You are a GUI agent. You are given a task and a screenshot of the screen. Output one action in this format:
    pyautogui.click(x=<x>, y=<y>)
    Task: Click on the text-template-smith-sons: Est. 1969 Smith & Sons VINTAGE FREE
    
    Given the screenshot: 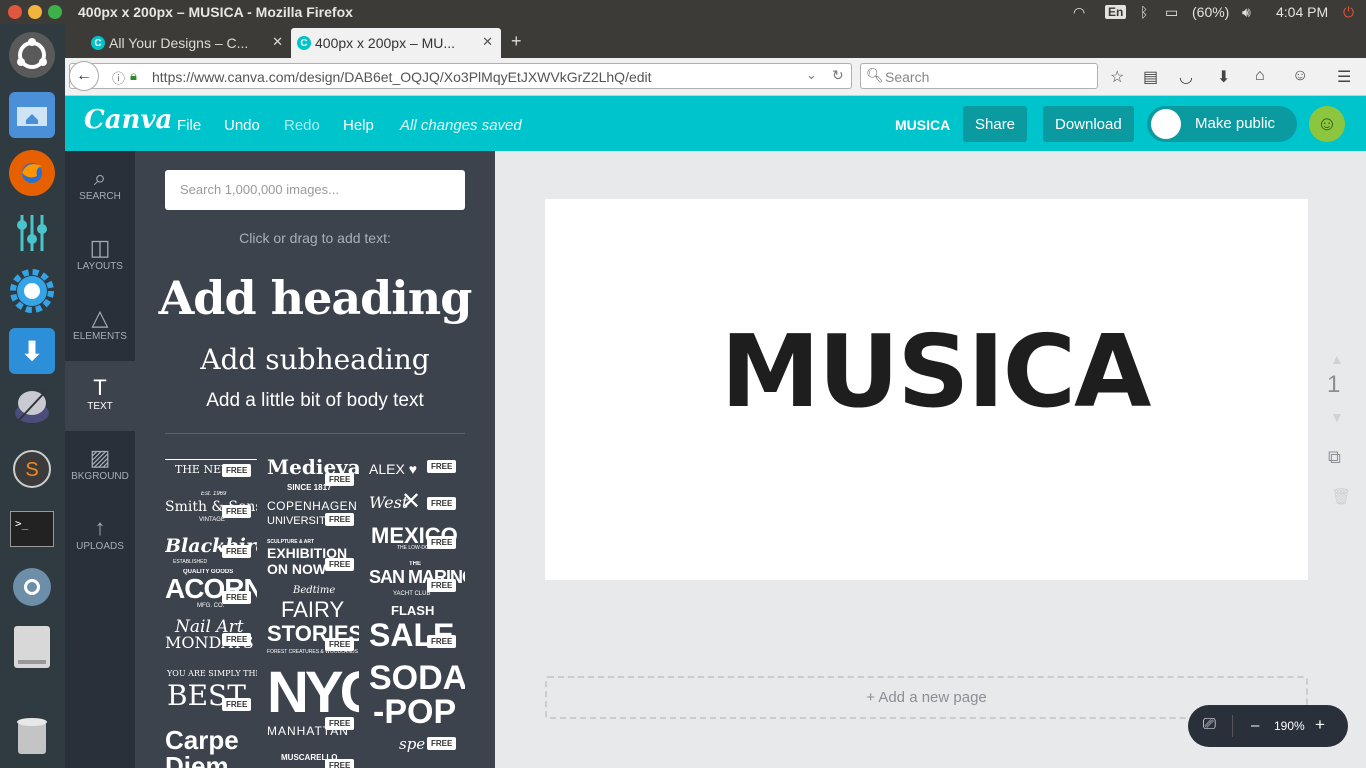 What is the action you would take?
    pyautogui.click(x=211, y=509)
    